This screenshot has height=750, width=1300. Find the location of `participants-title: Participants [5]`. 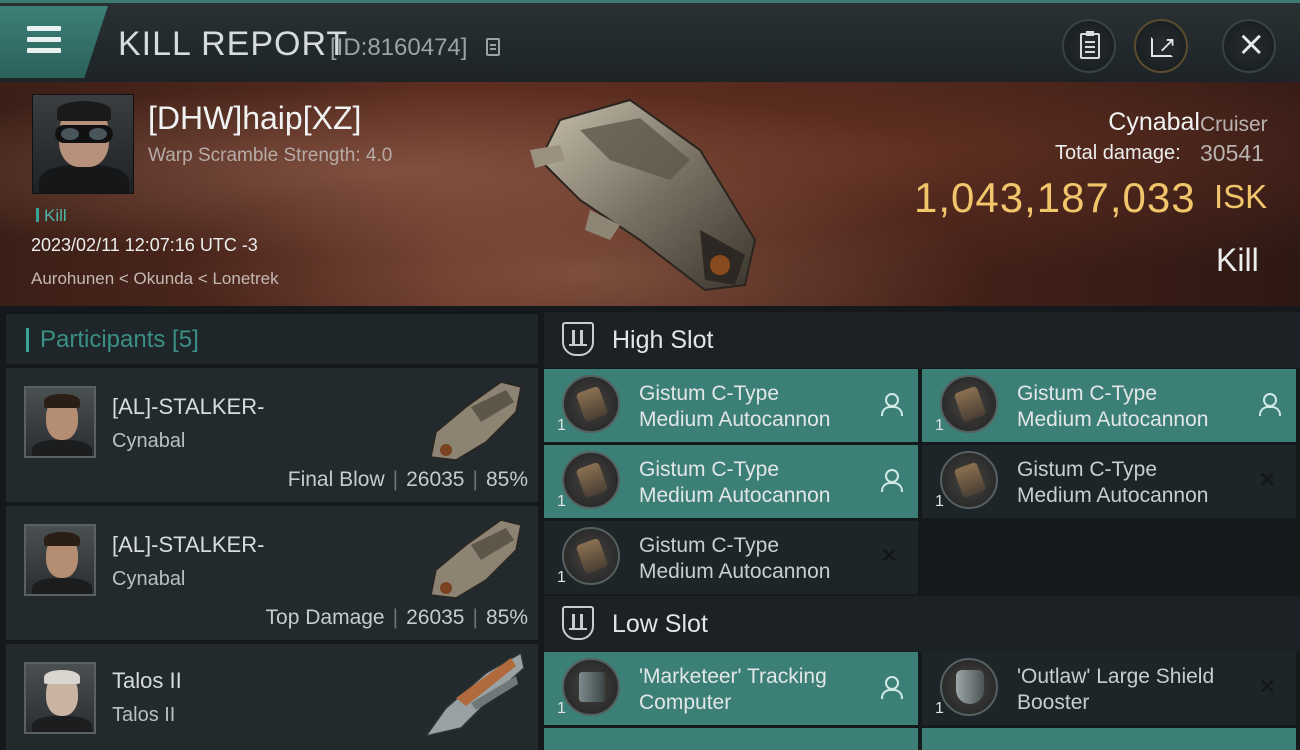

participants-title: Participants [5] is located at coordinates (119, 339).